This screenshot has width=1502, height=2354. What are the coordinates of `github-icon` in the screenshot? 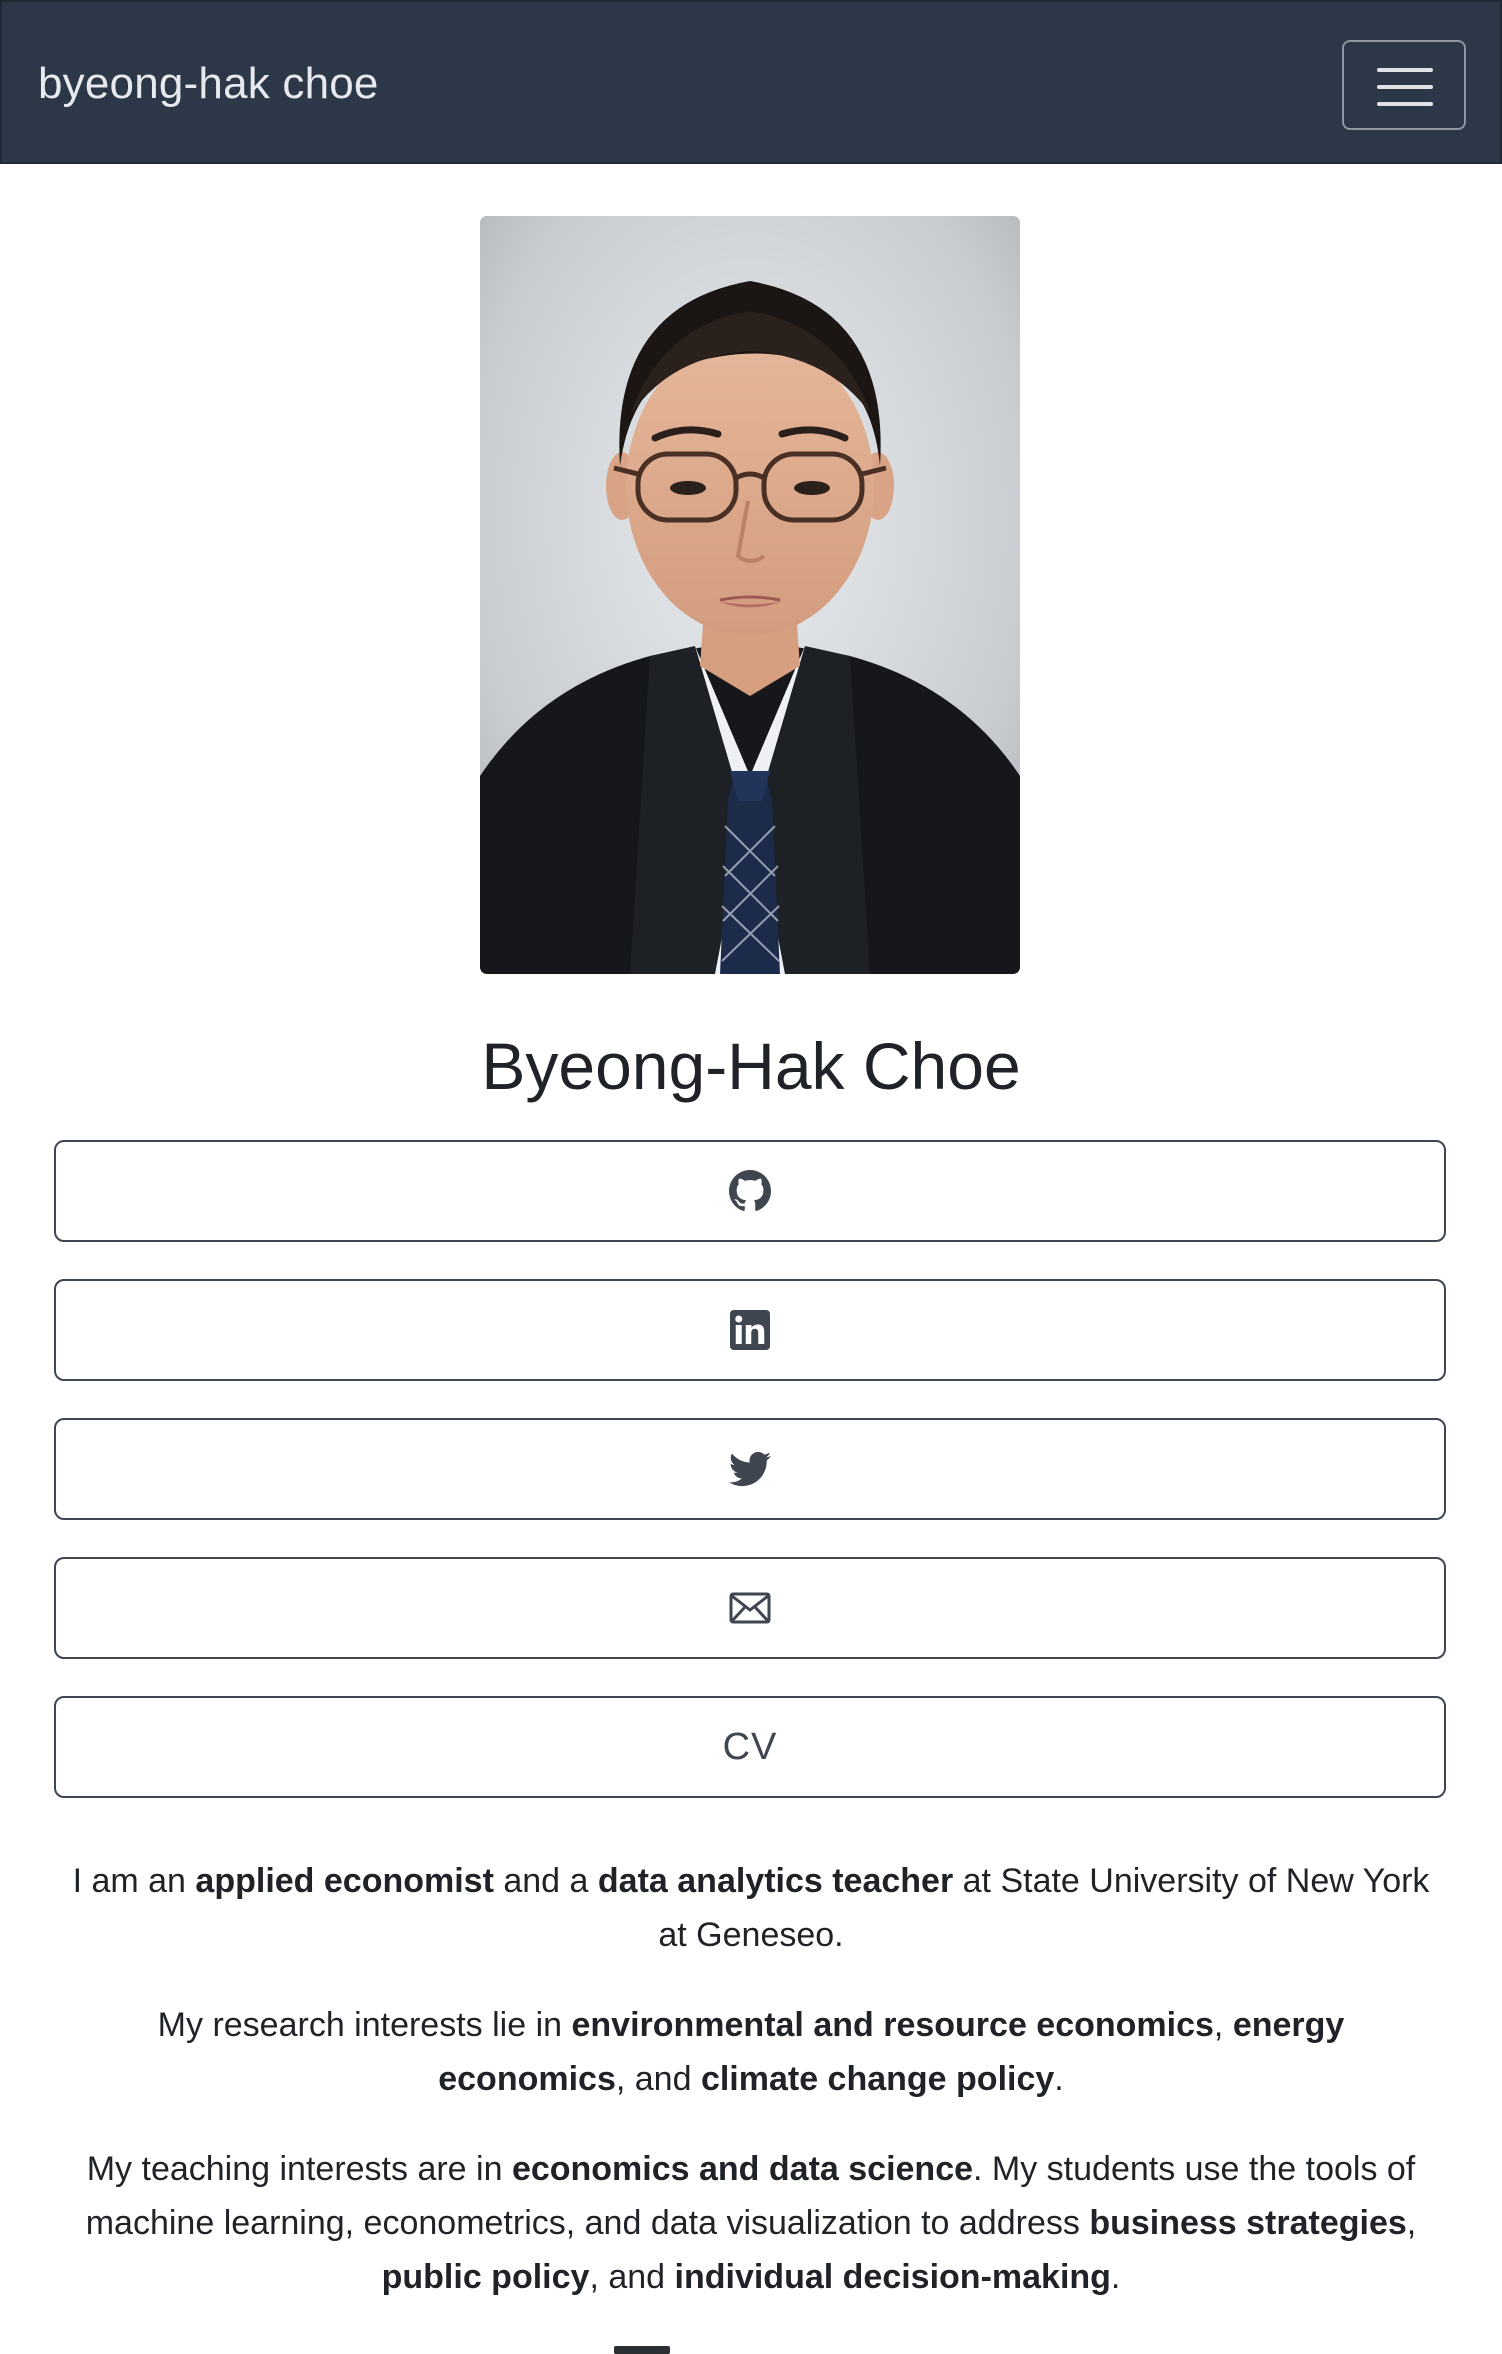 It's located at (750, 1191).